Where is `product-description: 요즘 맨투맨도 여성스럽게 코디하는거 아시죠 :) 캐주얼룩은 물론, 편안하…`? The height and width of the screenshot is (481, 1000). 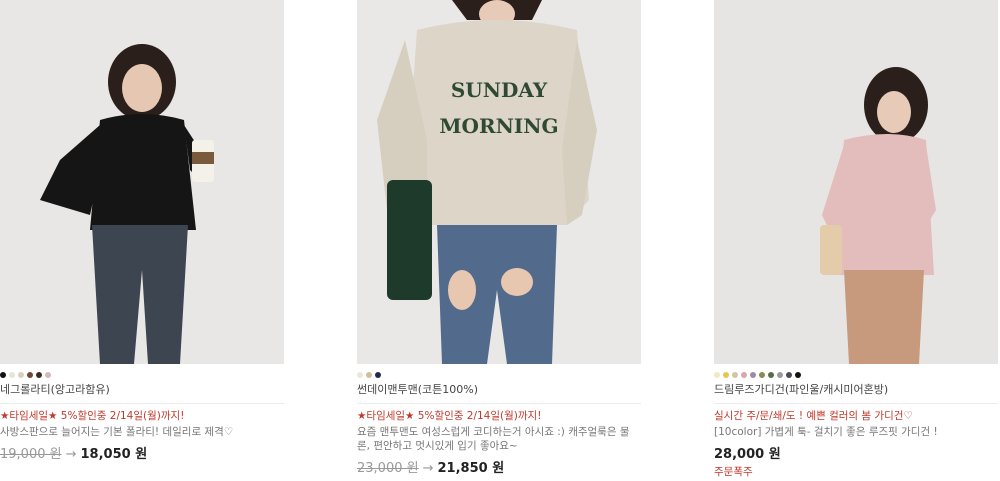
product-description: 요즘 맨투맨도 여성스럽게 코디하는거 아시죠 :) 캐주얼룩은 물론, 편안하… is located at coordinates (493, 439).